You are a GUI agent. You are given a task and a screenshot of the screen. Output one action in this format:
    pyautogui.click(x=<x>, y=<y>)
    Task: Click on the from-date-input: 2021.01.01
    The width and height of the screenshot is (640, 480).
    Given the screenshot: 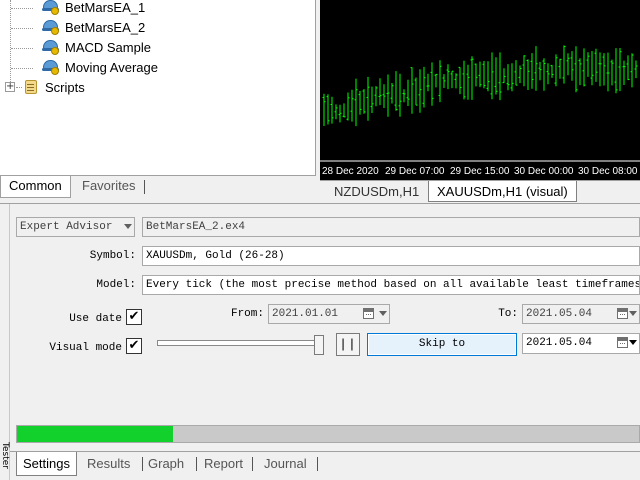 What is the action you would take?
    pyautogui.click(x=329, y=314)
    